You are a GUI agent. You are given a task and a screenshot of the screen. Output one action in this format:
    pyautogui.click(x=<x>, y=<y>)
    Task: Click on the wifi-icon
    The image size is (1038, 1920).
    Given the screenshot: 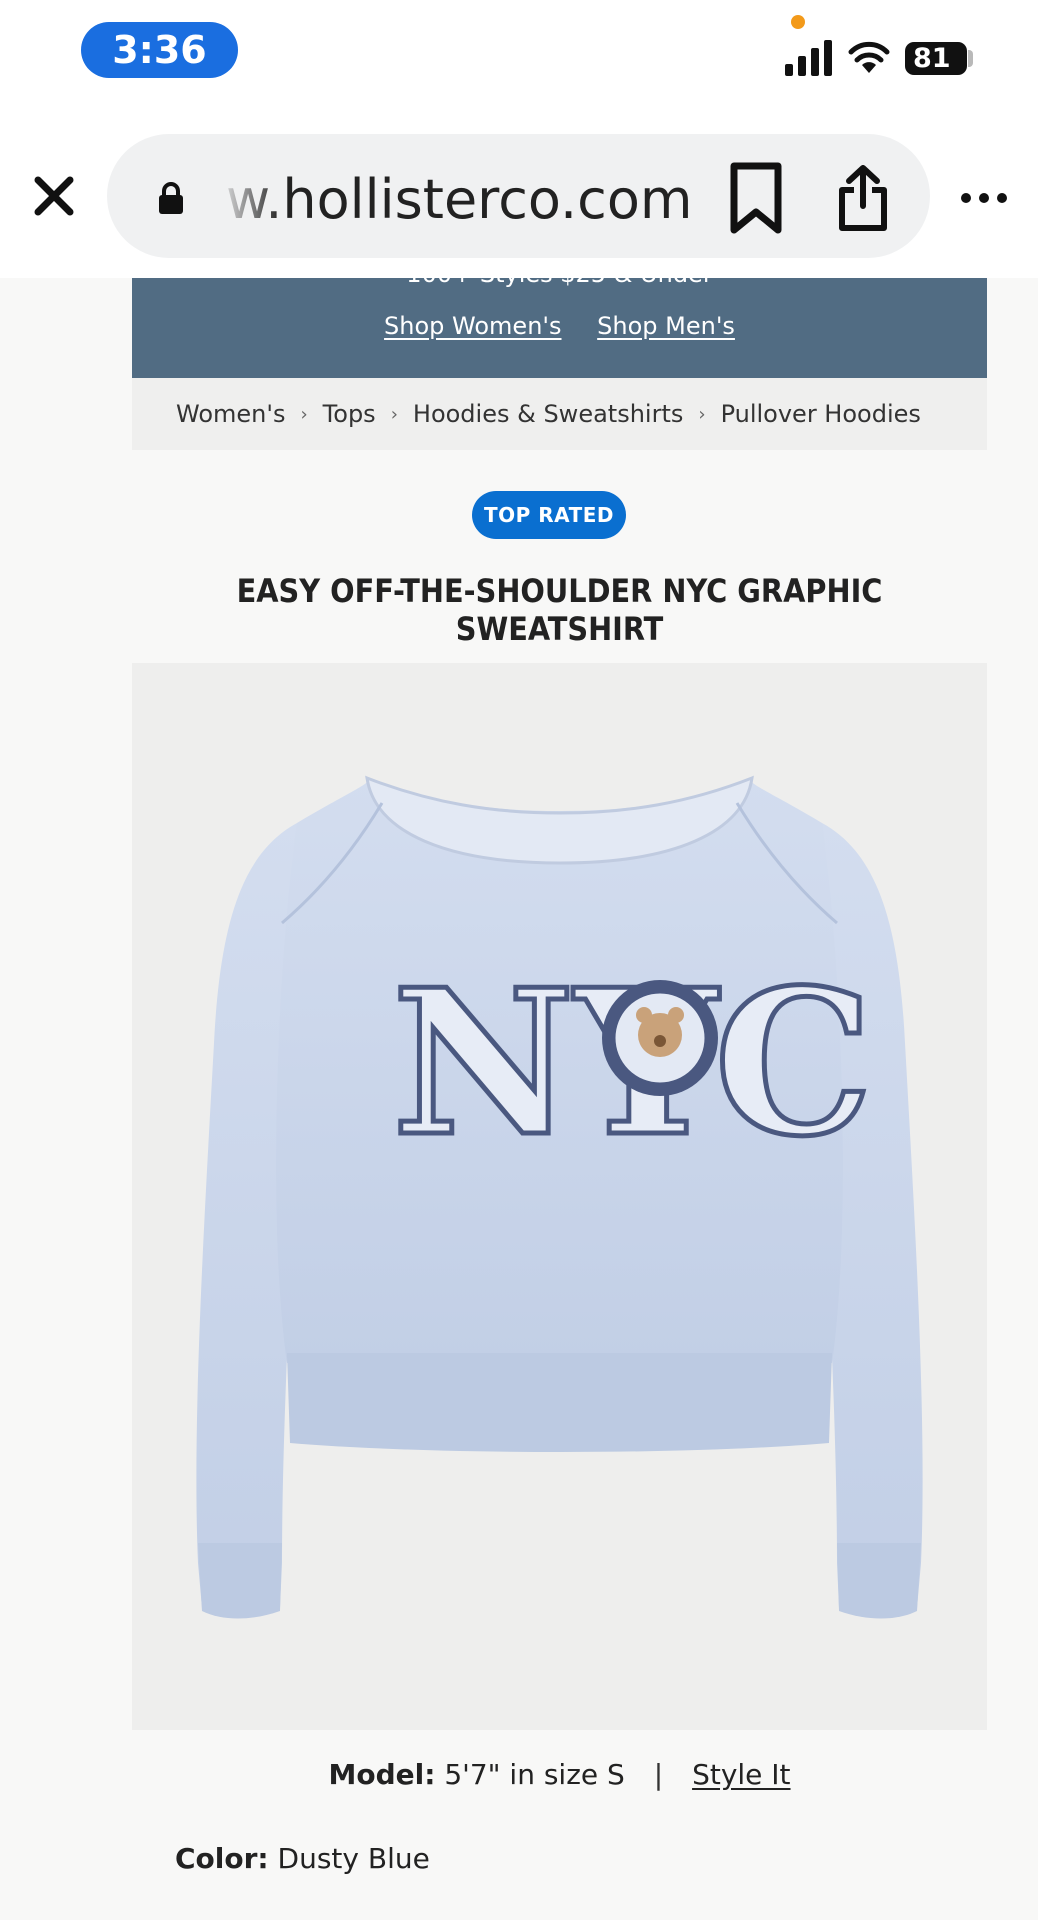 What is the action you would take?
    pyautogui.click(x=869, y=57)
    